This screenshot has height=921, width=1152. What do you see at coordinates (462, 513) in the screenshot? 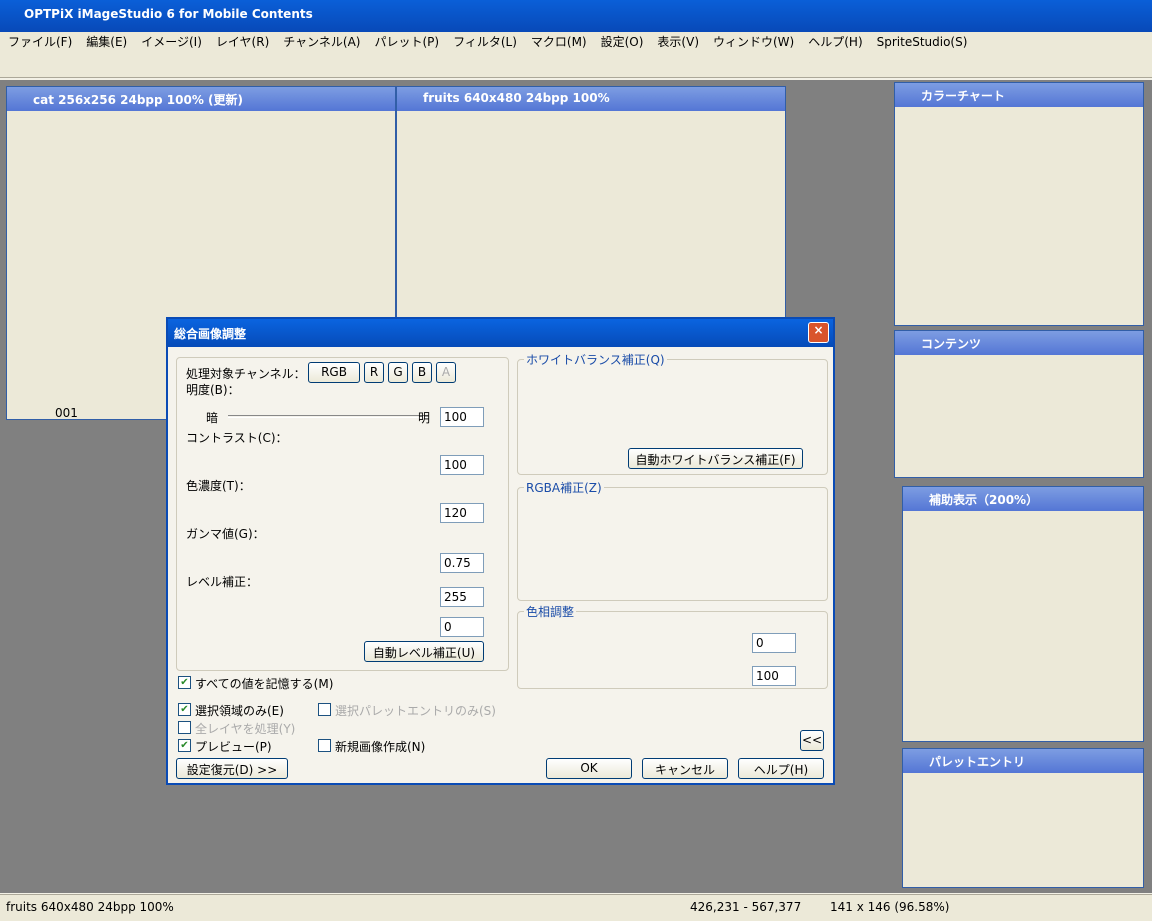
I see `saturation-value: 120` at bounding box center [462, 513].